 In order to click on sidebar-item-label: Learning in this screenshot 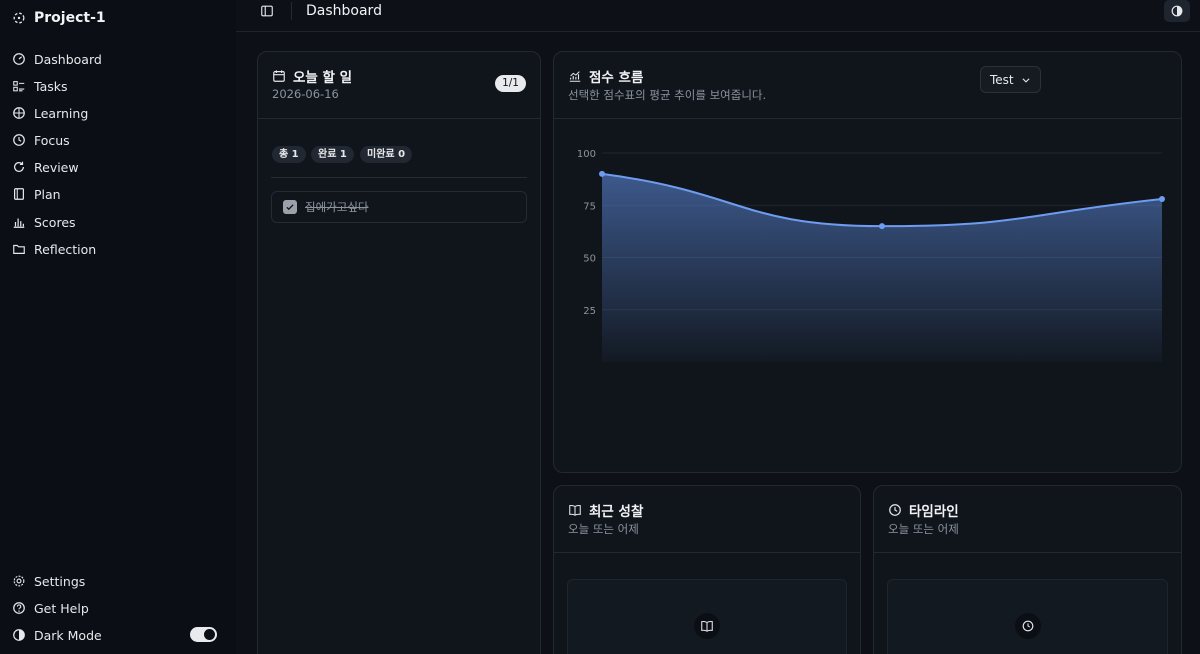, I will do `click(61, 113)`.